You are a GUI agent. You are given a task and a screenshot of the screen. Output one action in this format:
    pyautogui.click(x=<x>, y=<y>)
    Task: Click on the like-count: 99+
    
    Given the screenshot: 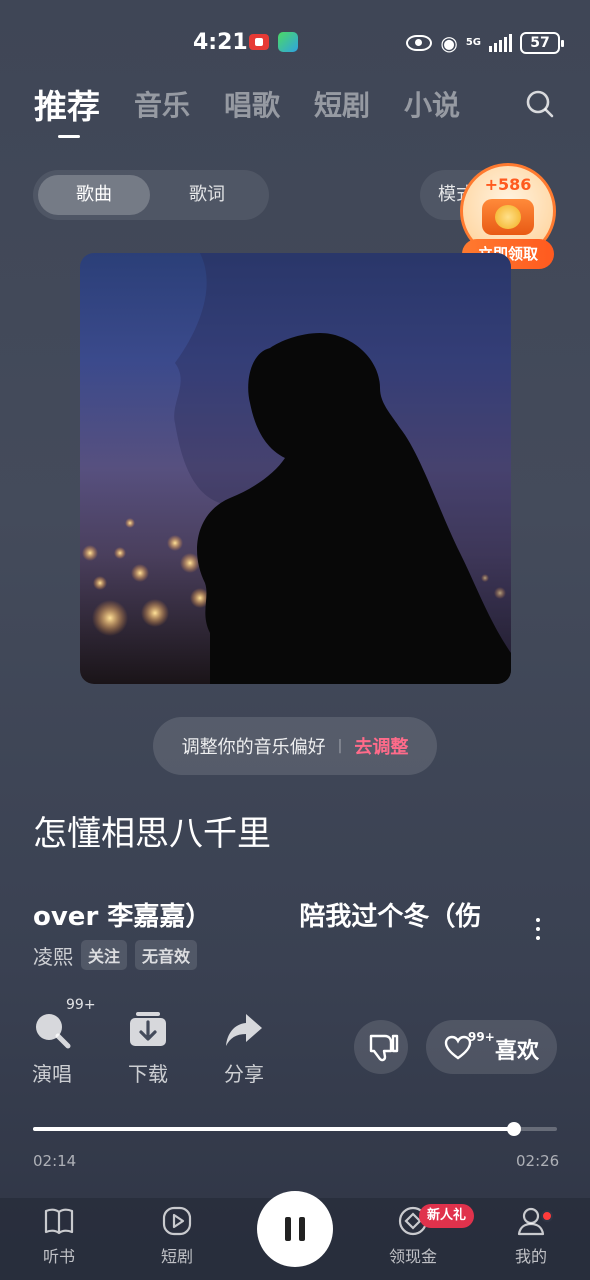 What is the action you would take?
    pyautogui.click(x=481, y=1037)
    